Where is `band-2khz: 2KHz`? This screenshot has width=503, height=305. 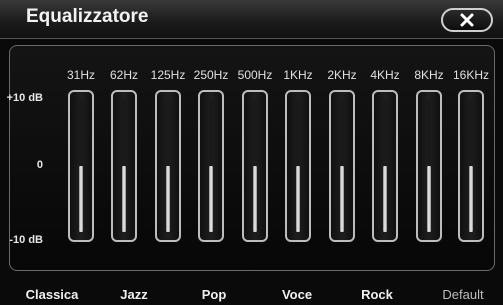 band-2khz: 2KHz is located at coordinates (342, 160).